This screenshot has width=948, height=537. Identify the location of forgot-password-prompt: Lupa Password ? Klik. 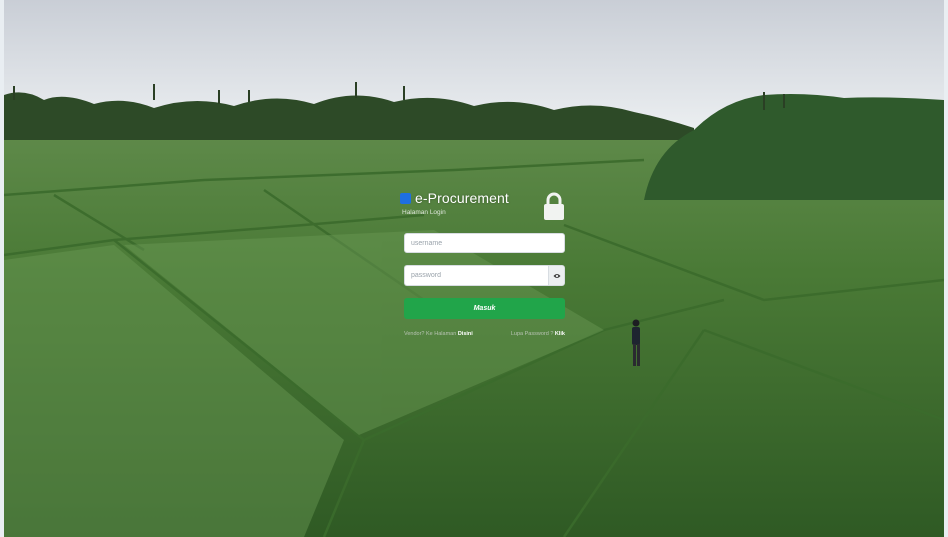
(537, 334).